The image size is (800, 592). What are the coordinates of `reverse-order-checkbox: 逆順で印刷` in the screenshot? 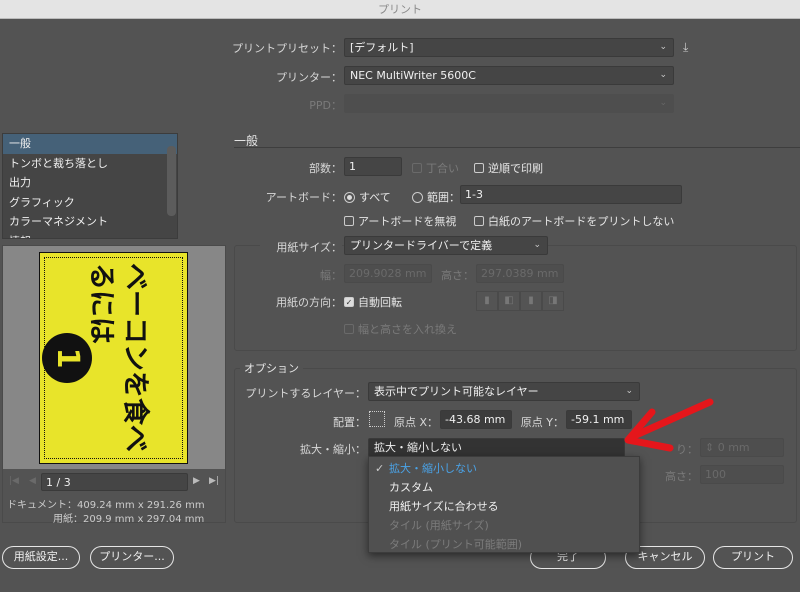 It's located at (508, 168).